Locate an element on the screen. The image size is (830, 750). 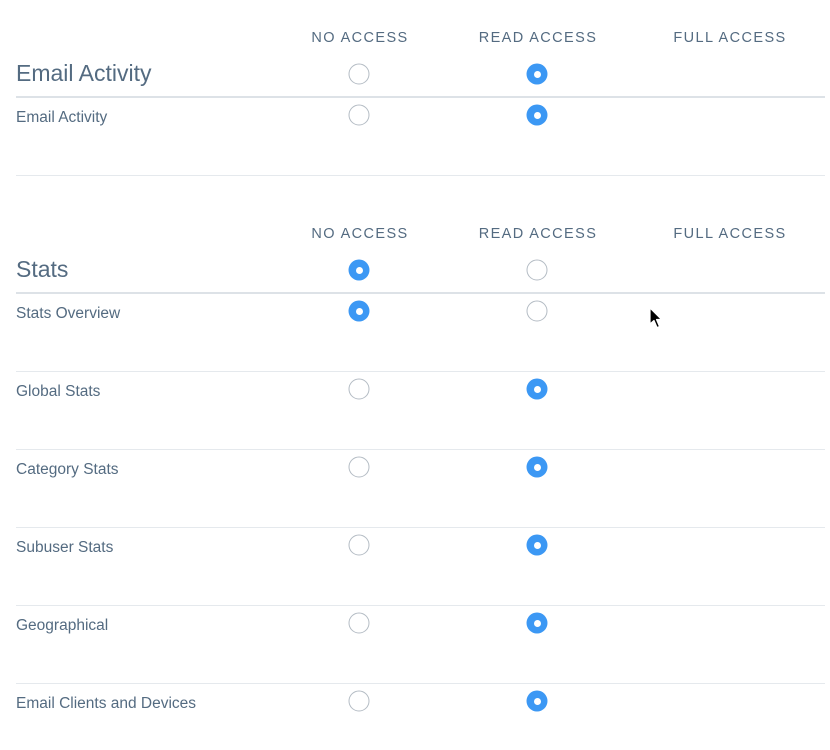
row-label-geographical: Geographical is located at coordinates (62, 625).